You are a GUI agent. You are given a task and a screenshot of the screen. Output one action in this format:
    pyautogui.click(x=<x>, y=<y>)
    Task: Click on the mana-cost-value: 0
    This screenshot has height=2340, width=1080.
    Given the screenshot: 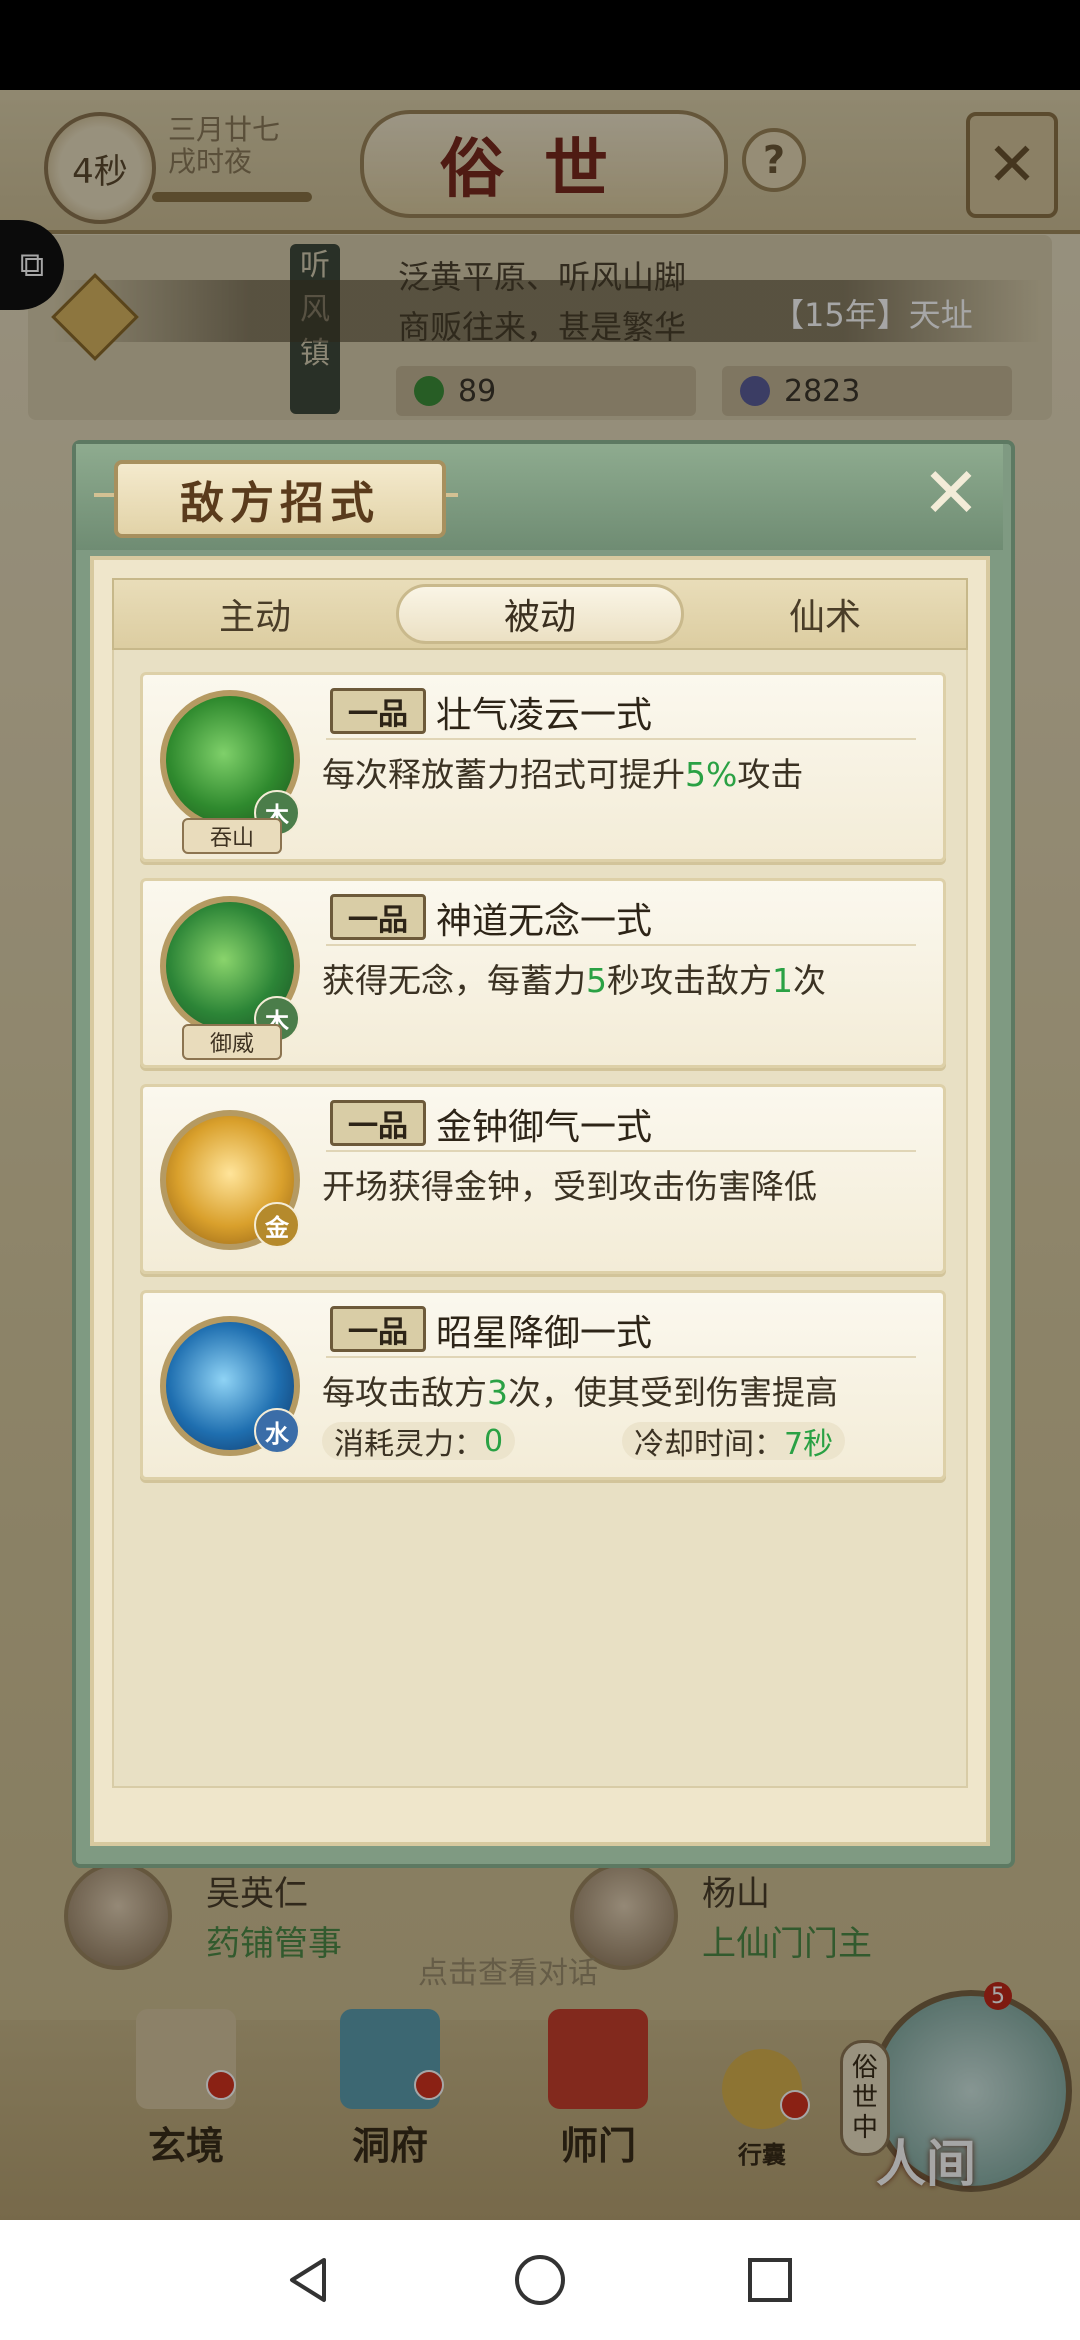 What is the action you would take?
    pyautogui.click(x=494, y=1441)
    